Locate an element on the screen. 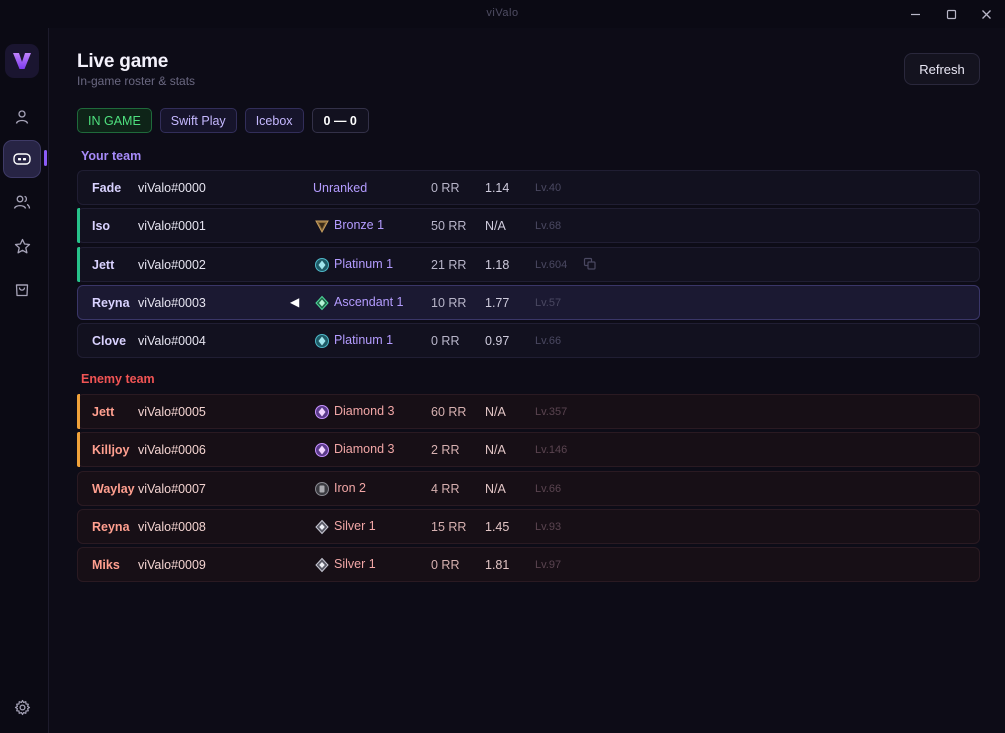  account-level: Lv.57 is located at coordinates (548, 302).